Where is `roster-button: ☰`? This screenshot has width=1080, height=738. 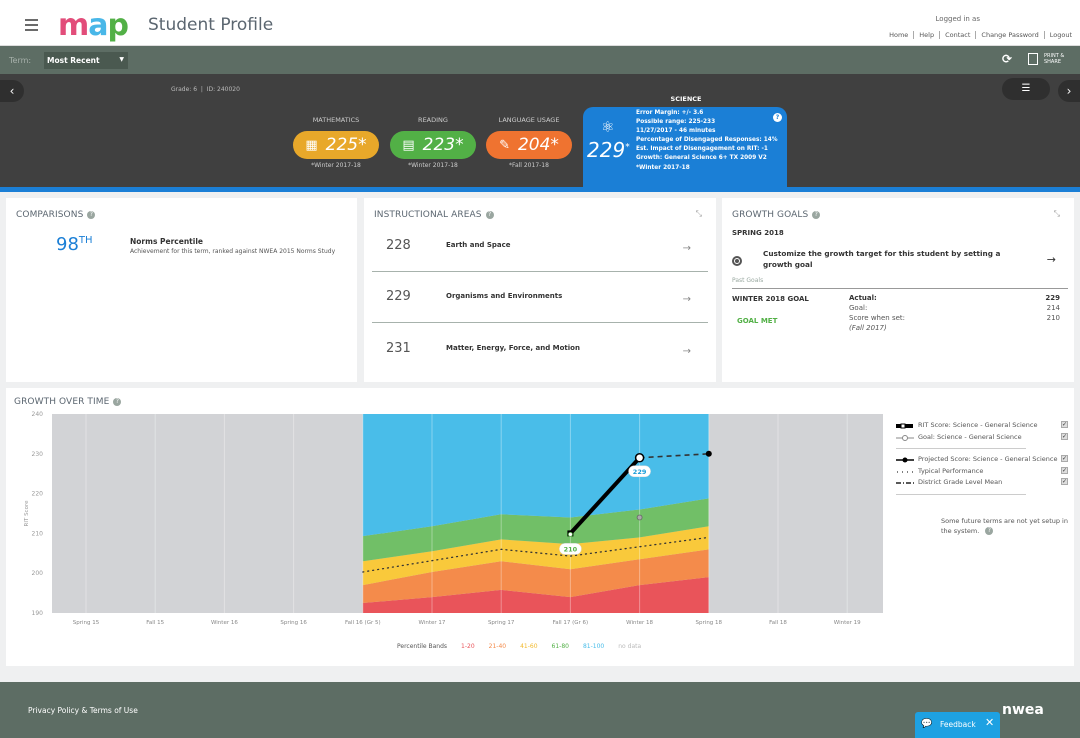
roster-button: ☰ is located at coordinates (1026, 89).